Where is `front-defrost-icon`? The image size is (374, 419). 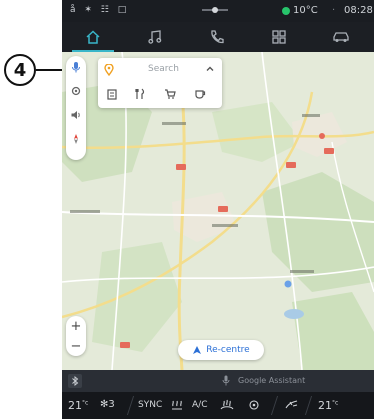 front-defrost-icon is located at coordinates (227, 404).